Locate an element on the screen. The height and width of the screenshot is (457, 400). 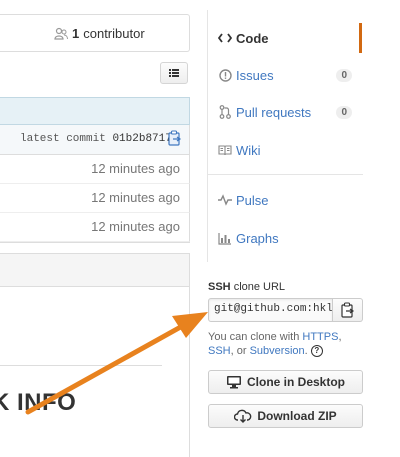
issue-icon is located at coordinates (225, 75).